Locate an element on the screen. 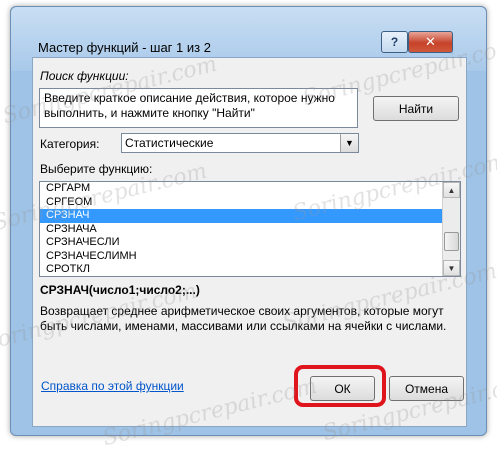 The height and width of the screenshot is (451, 497). function-item-srgeom: СРГЕОМ is located at coordinates (250, 203).